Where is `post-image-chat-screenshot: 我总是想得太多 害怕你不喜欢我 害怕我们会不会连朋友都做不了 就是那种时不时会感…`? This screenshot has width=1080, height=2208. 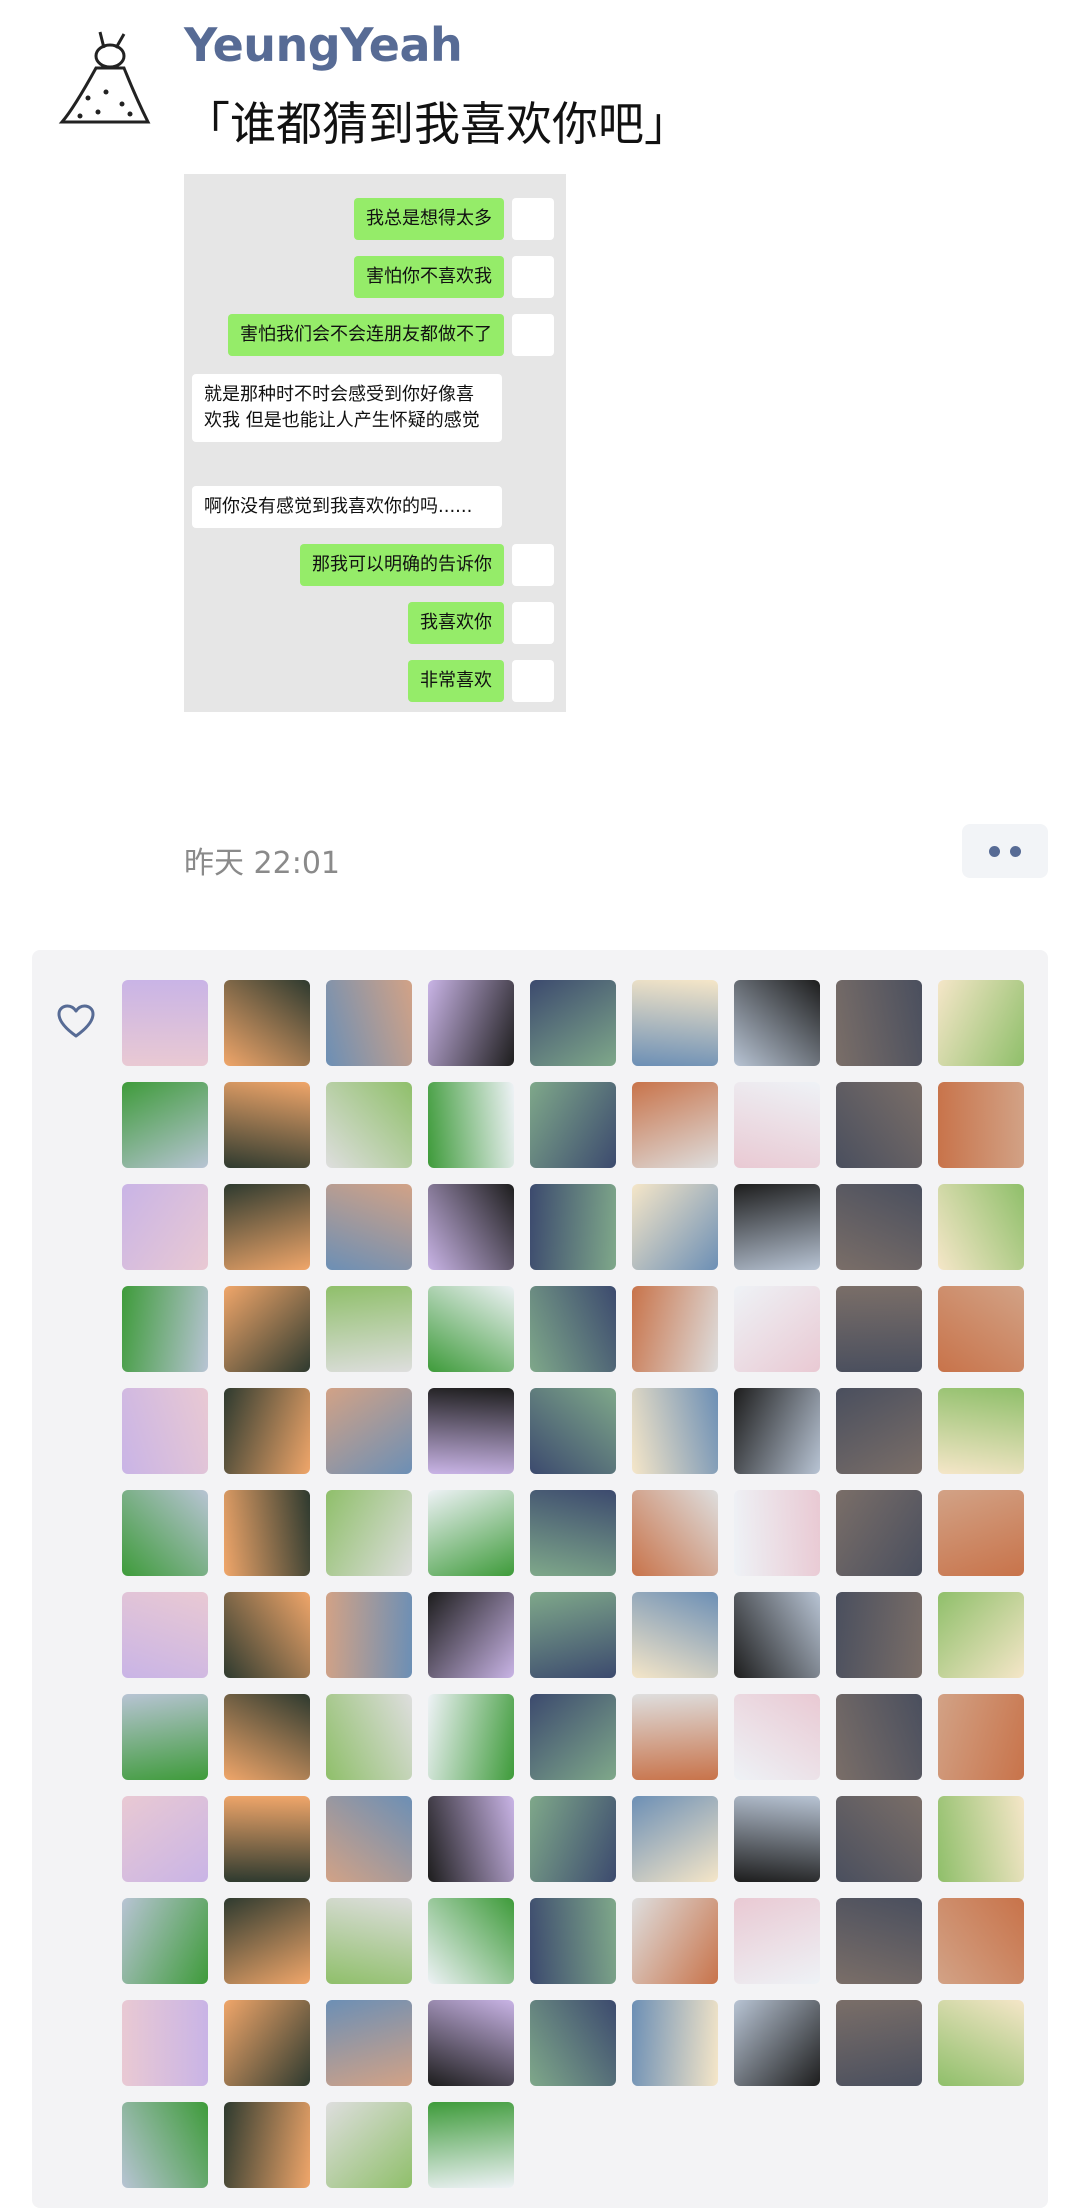 post-image-chat-screenshot: 我总是想得太多 害怕你不喜欢我 害怕我们会不会连朋友都做不了 就是那种时不时会感… is located at coordinates (375, 443).